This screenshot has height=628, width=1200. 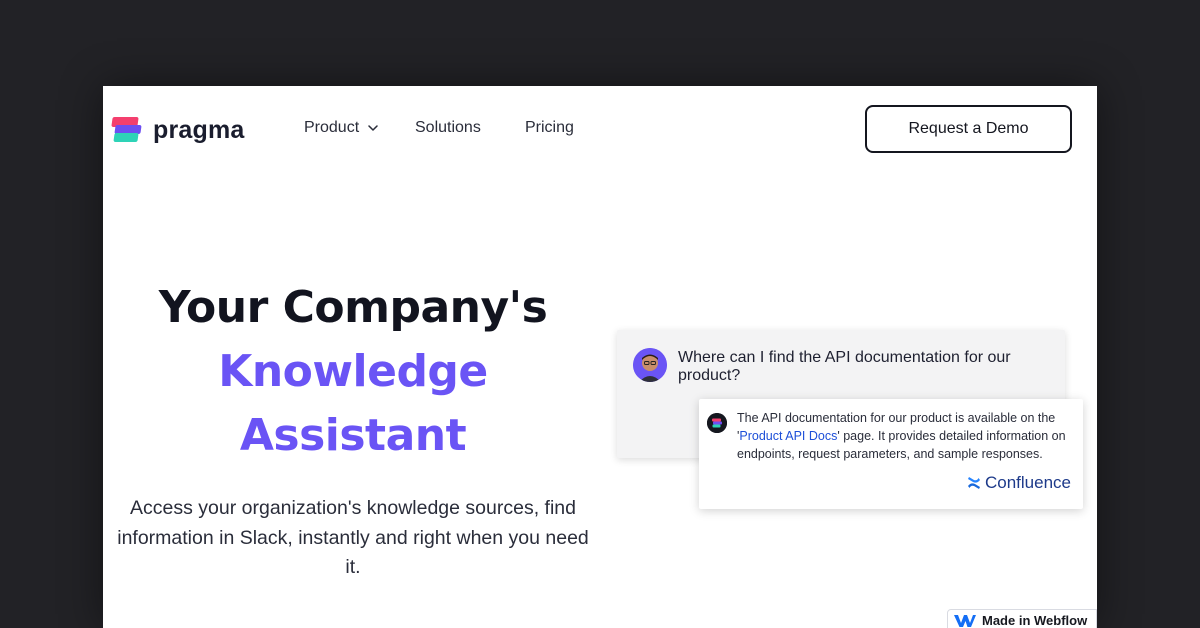 I want to click on webflow-icon, so click(x=965, y=621).